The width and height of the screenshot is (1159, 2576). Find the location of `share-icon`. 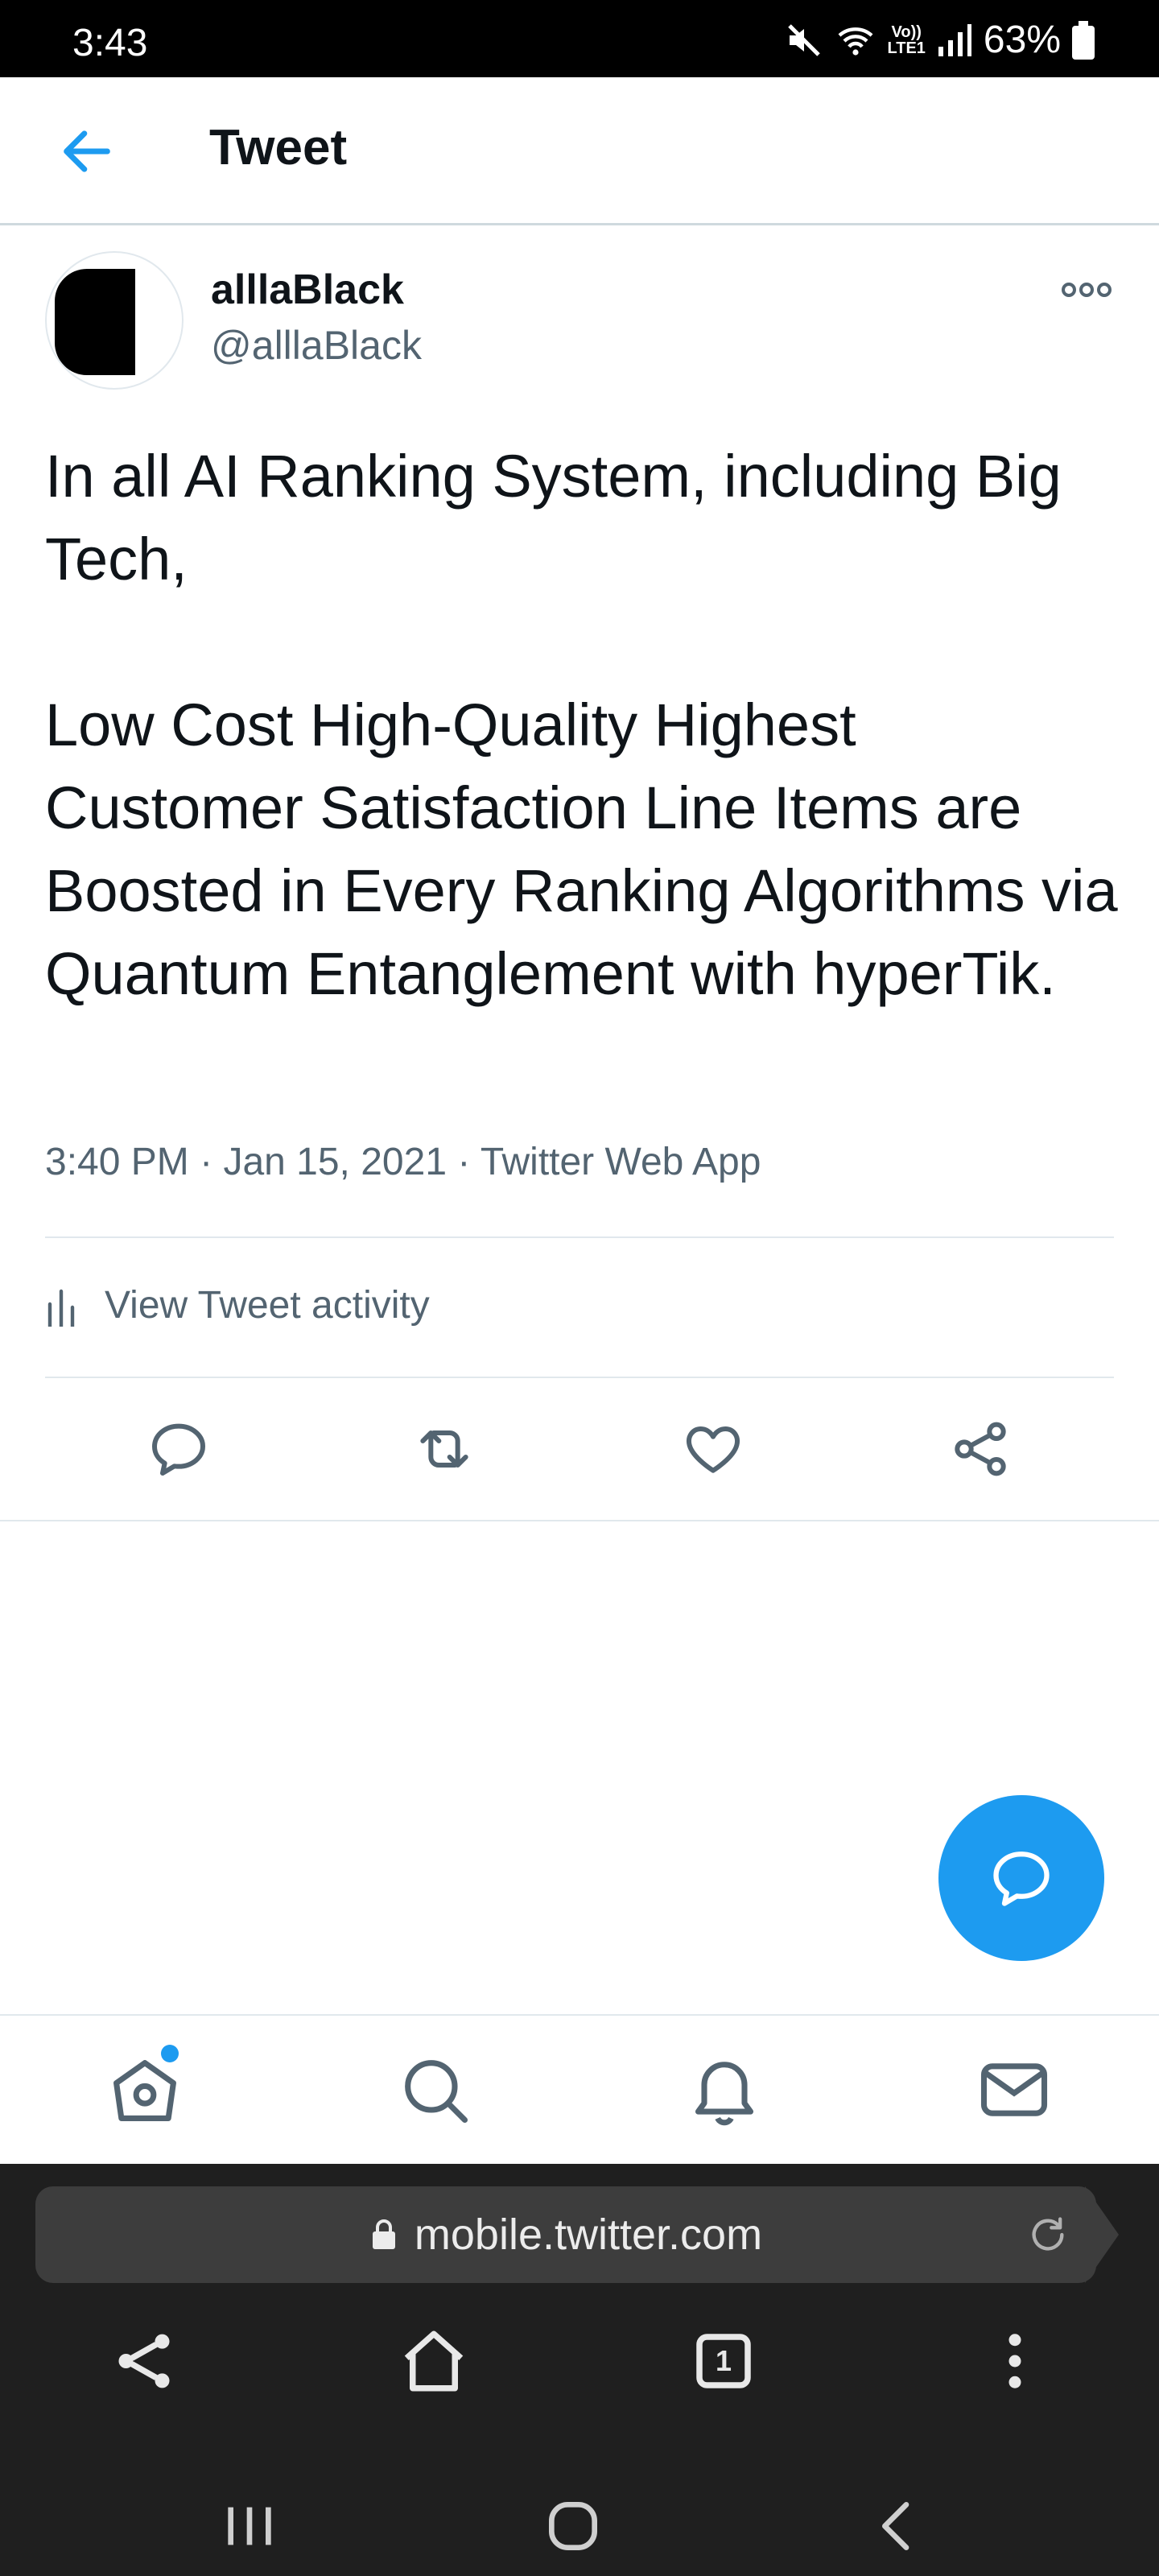

share-icon is located at coordinates (980, 1449).